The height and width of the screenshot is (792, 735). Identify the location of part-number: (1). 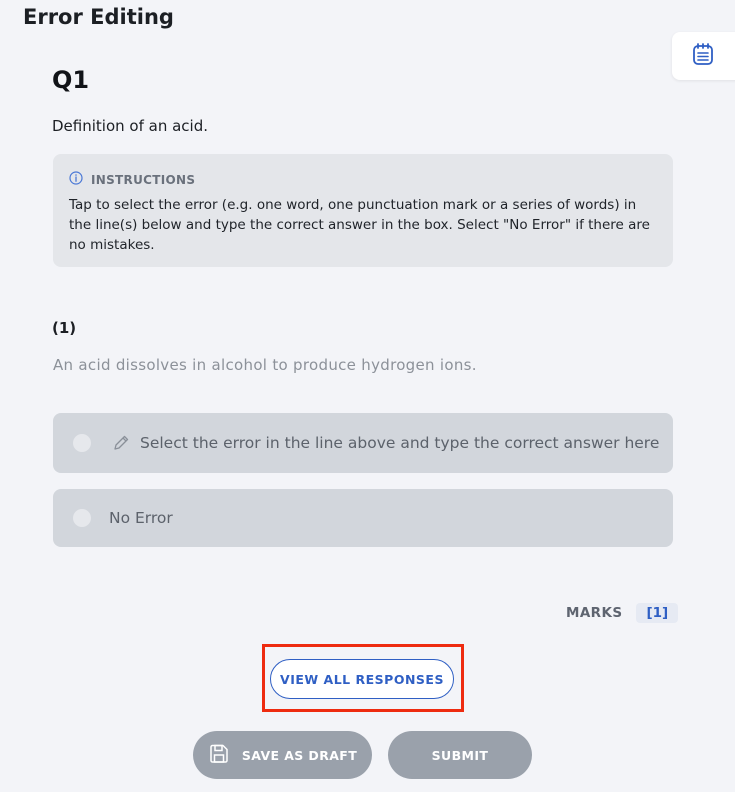
(64, 328).